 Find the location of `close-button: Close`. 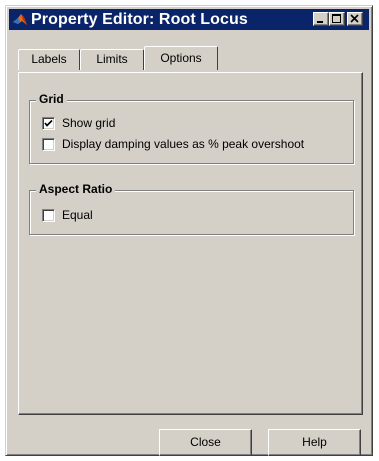

close-button: Close is located at coordinates (205, 442).